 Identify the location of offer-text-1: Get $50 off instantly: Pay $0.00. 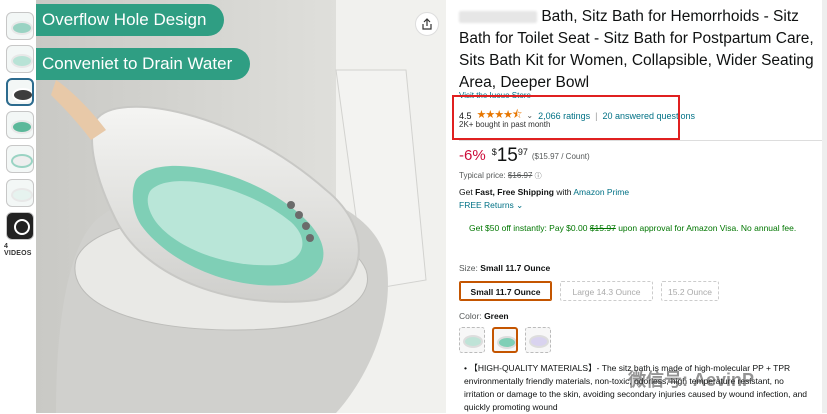
(528, 228).